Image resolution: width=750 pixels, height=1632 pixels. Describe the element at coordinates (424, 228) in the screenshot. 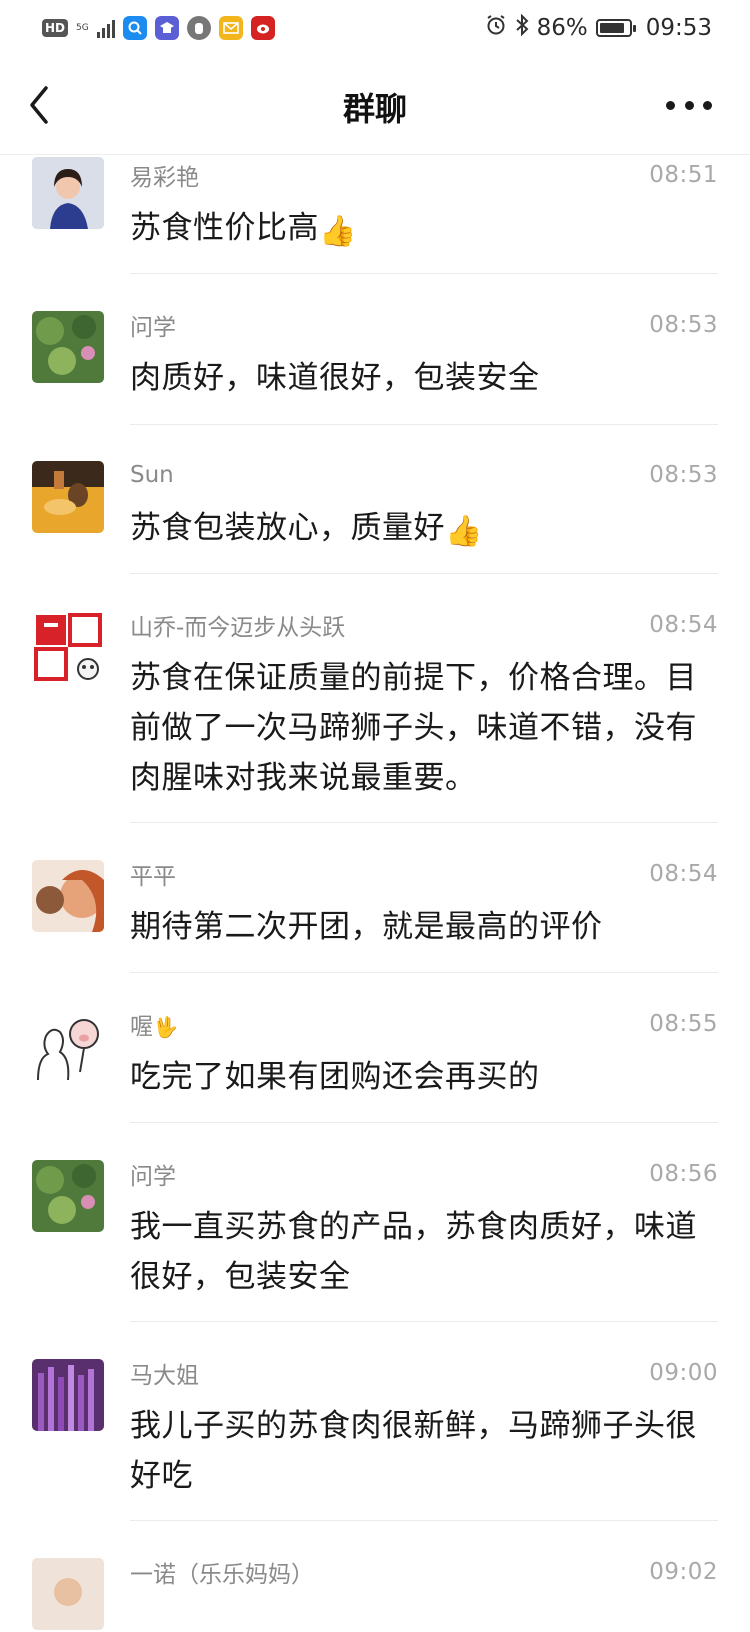

I see `message-text: 苏食性价比高👍` at that location.